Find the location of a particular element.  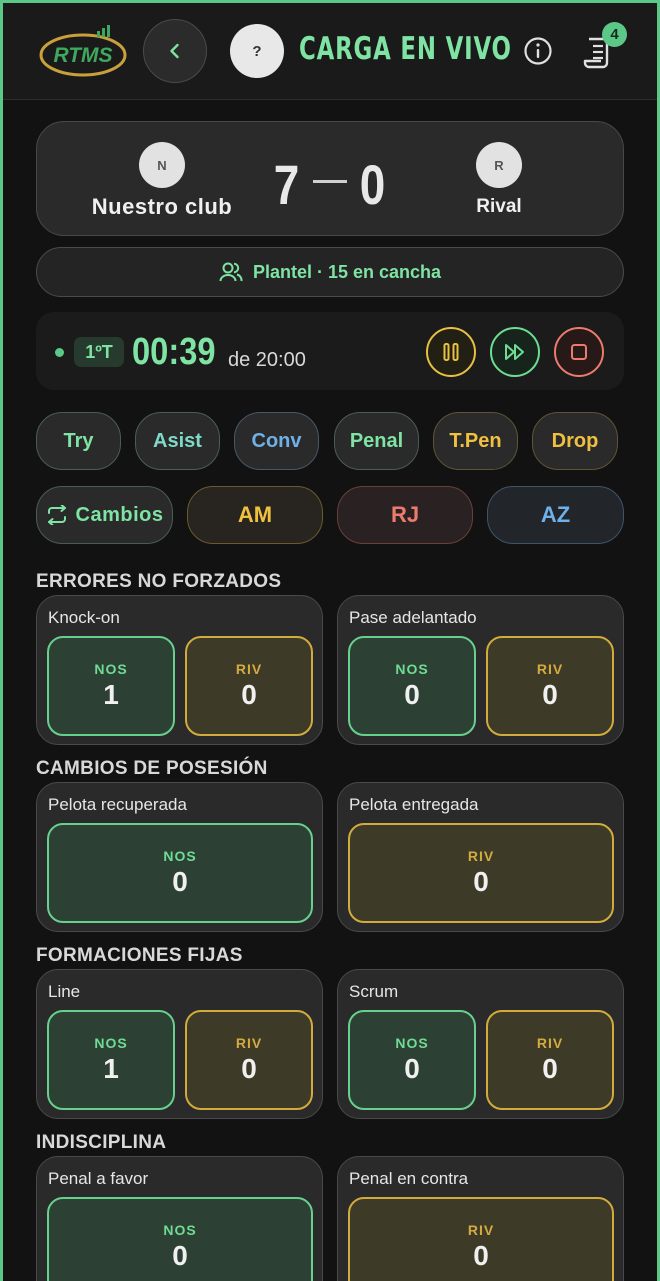

away-score: 0 is located at coordinates (372, 184).